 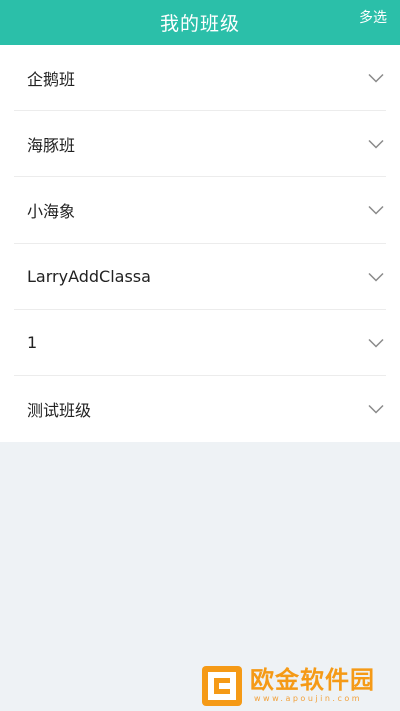 What do you see at coordinates (32, 343) in the screenshot?
I see `class-name: 1` at bounding box center [32, 343].